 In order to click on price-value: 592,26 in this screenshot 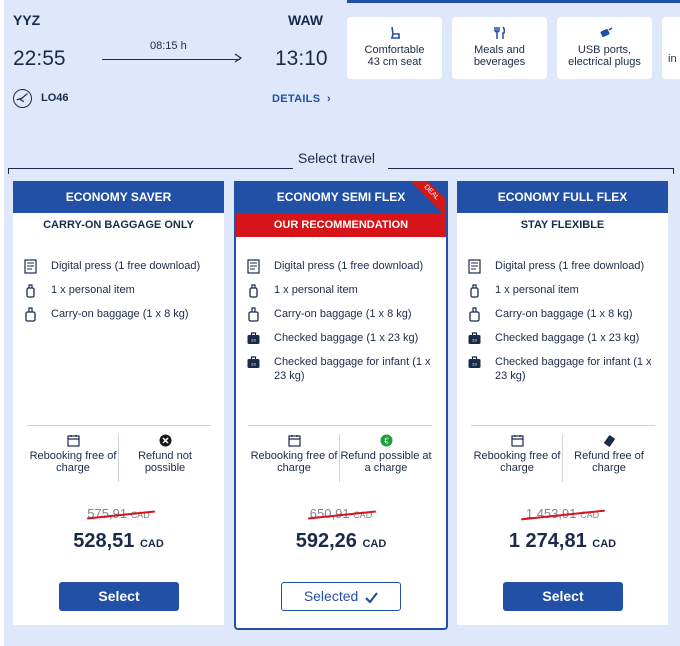, I will do `click(326, 541)`.